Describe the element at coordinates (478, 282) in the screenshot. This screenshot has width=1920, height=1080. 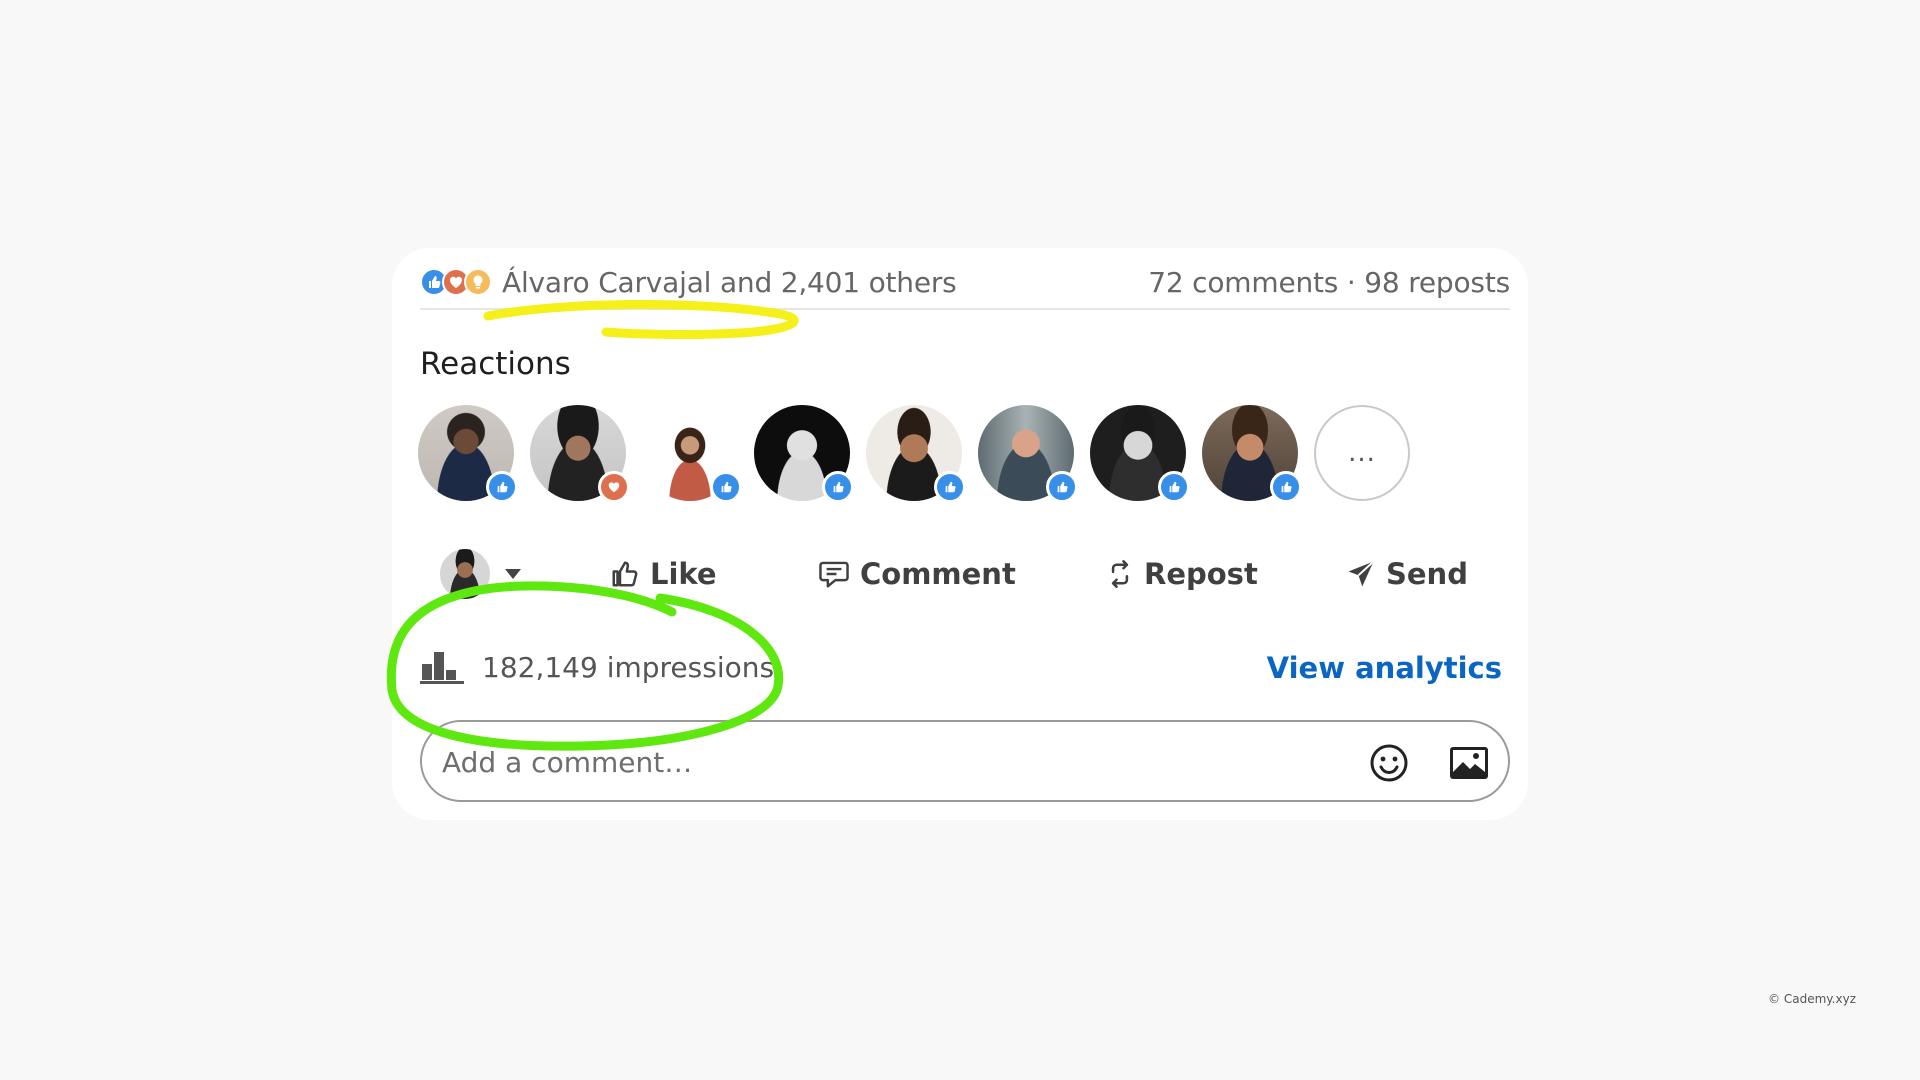
I see `insightful-reaction-icon` at that location.